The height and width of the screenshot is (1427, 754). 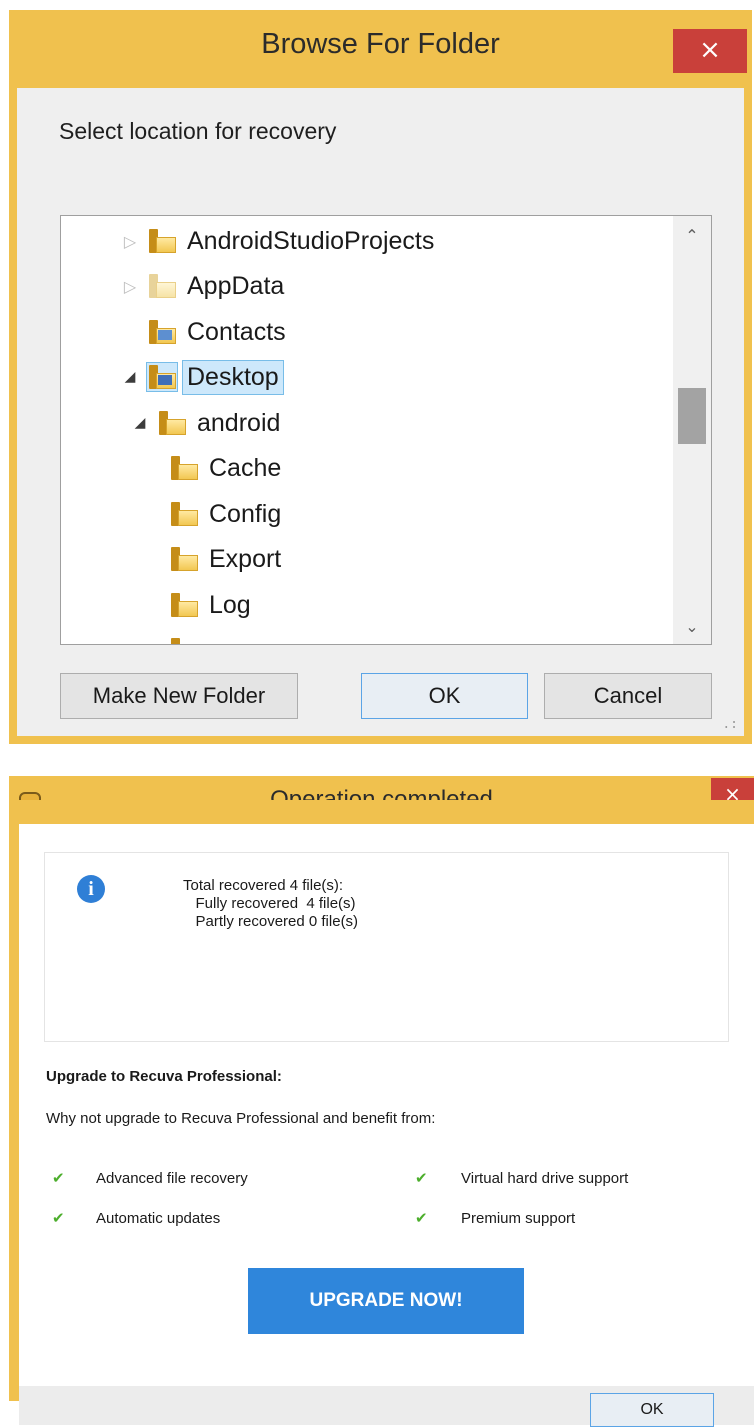 What do you see at coordinates (692, 626) in the screenshot?
I see `scroll-down-arrow-icon: ⌄` at bounding box center [692, 626].